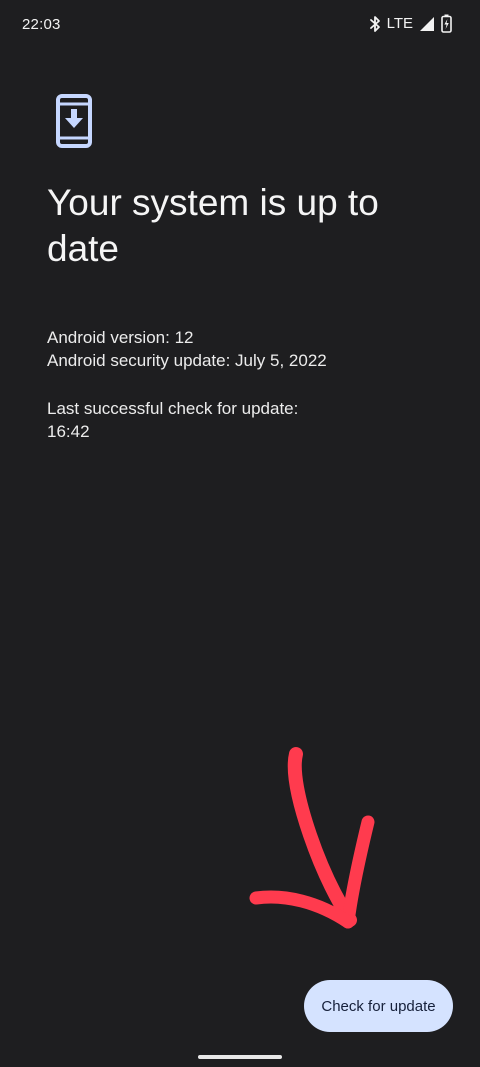  Describe the element at coordinates (378, 1006) in the screenshot. I see `check-for-update-button: Check for update` at that location.